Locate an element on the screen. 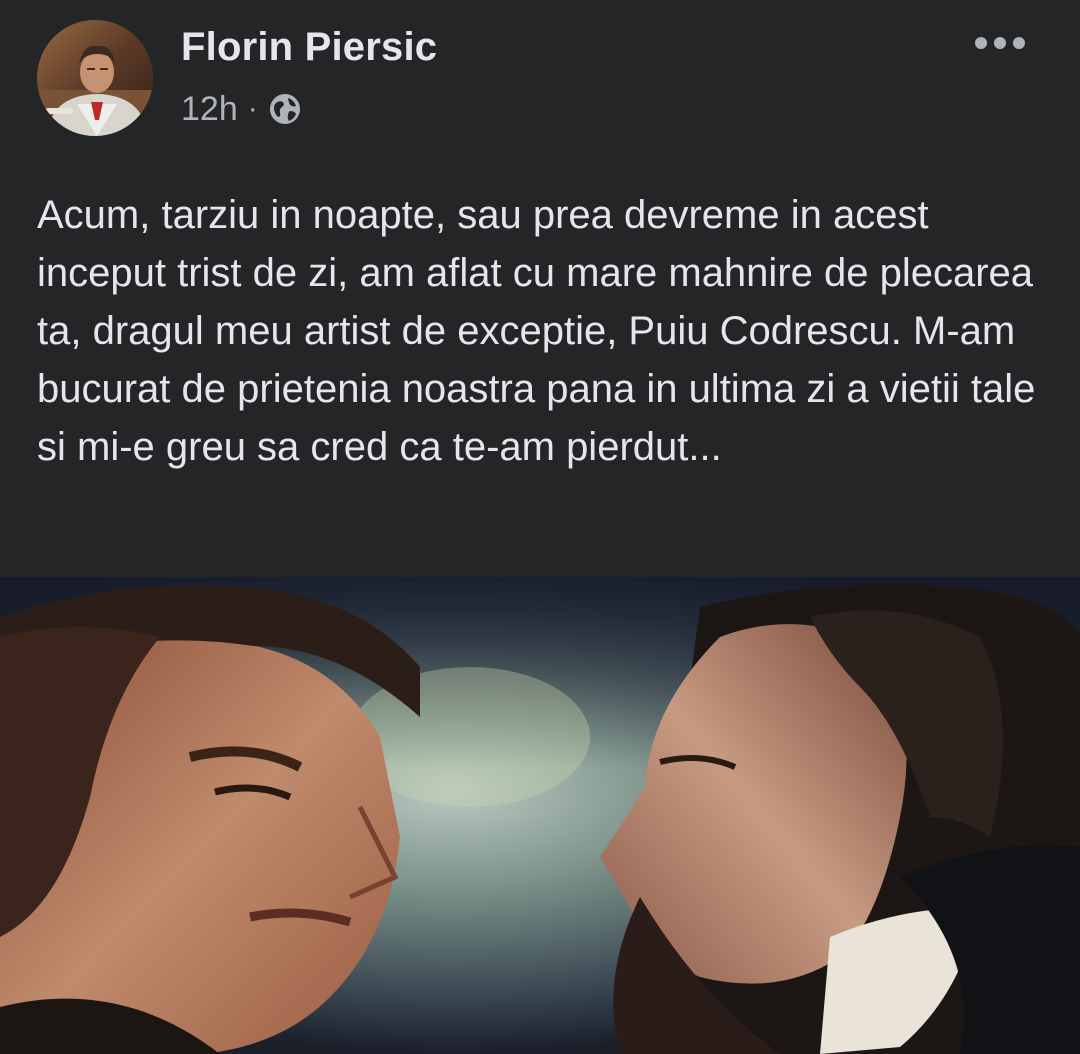  author-avatar is located at coordinates (95, 78).